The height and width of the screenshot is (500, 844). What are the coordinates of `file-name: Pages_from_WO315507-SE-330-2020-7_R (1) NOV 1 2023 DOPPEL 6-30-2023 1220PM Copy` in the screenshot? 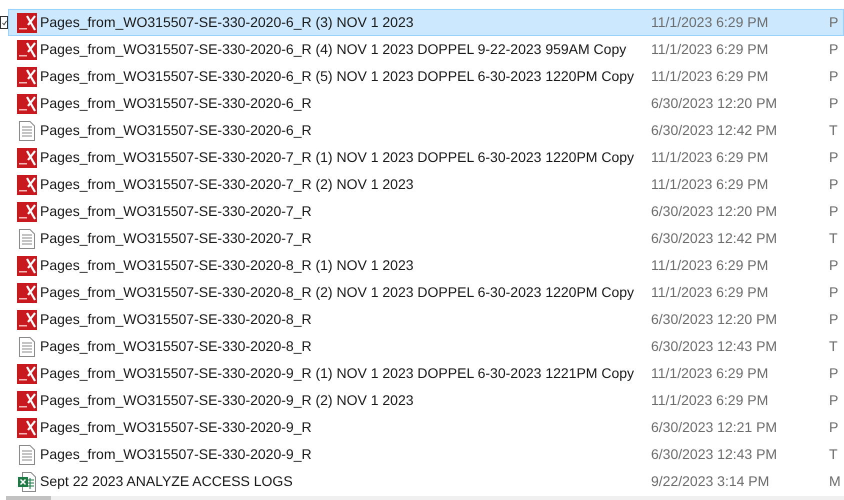 It's located at (337, 157).